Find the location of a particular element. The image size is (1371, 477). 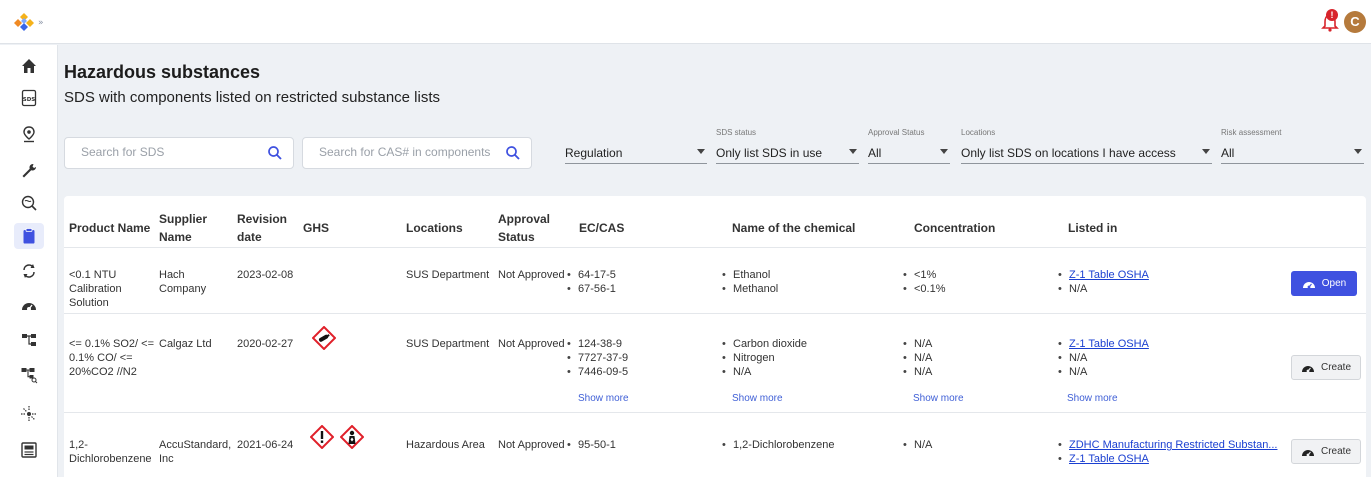

sidebar-item-hierarchy-search is located at coordinates (29, 375).